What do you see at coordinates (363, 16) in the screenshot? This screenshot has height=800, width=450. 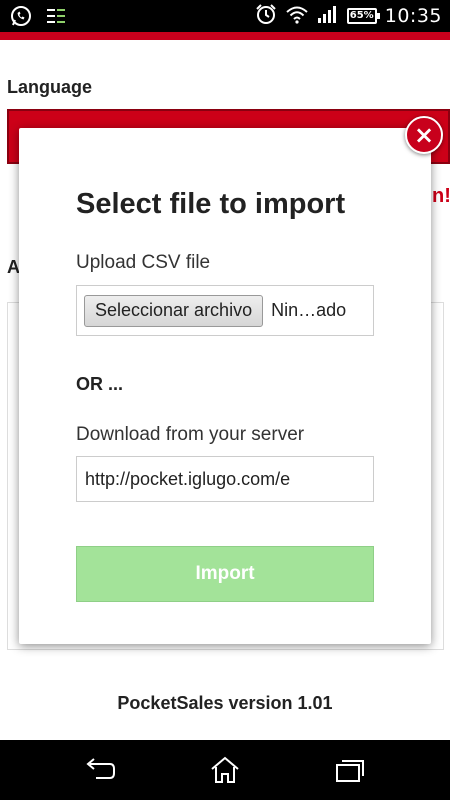 I see `battery-icon: 65%` at bounding box center [363, 16].